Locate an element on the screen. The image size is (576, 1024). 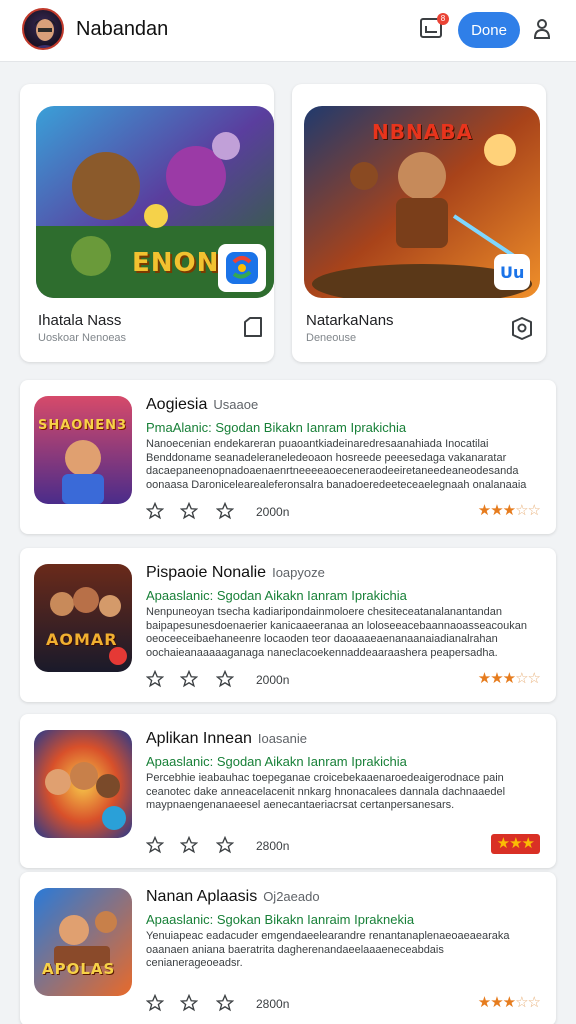
featured-image-title: ENON is located at coordinates (176, 263).